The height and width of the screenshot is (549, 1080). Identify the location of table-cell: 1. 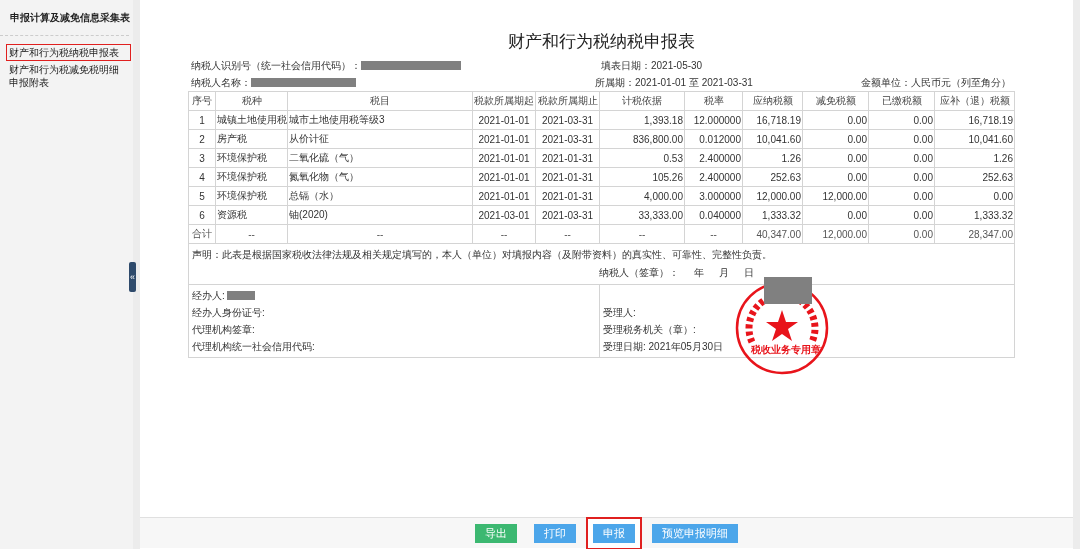
(202, 120).